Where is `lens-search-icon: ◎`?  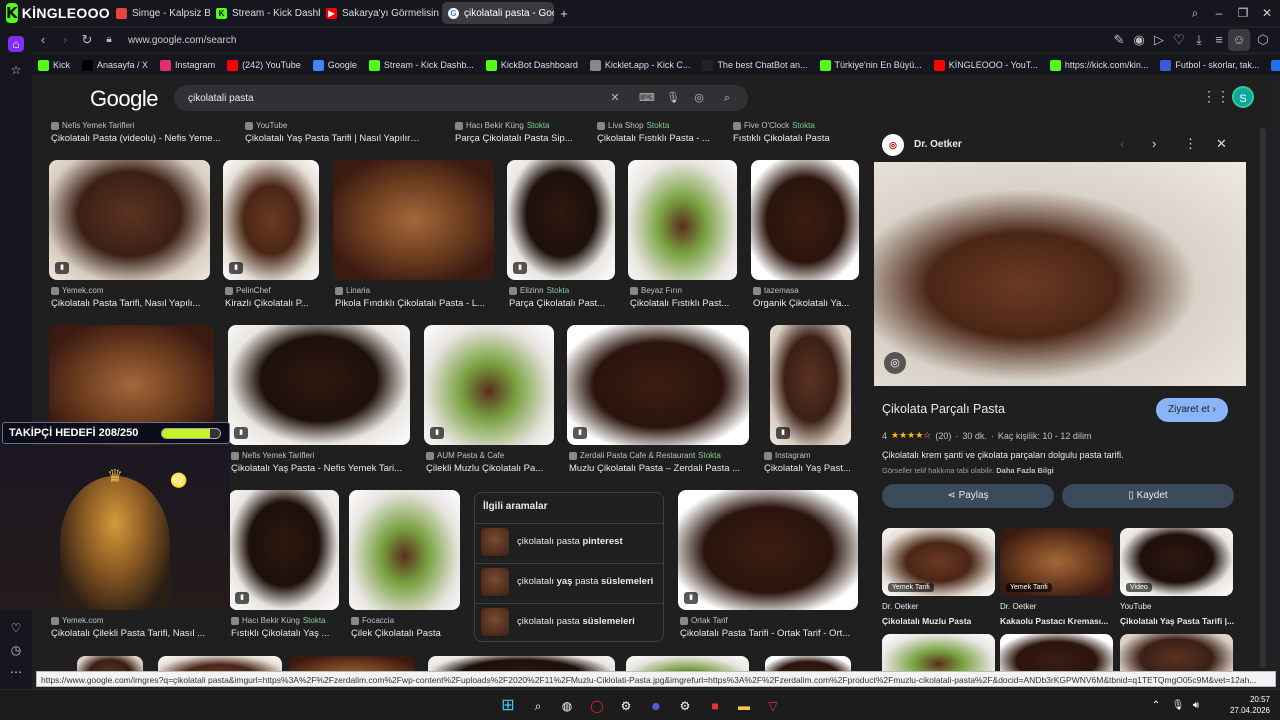
lens-search-icon: ◎ is located at coordinates (895, 363).